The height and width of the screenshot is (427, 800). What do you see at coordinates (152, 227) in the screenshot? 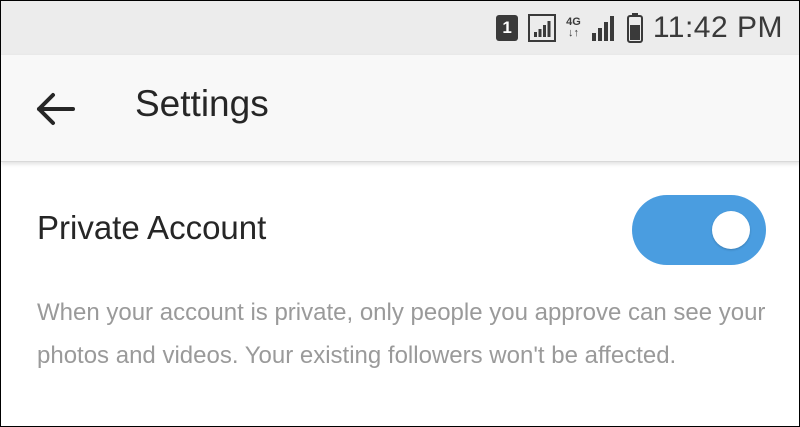
I see `private-account-label: Private Account` at bounding box center [152, 227].